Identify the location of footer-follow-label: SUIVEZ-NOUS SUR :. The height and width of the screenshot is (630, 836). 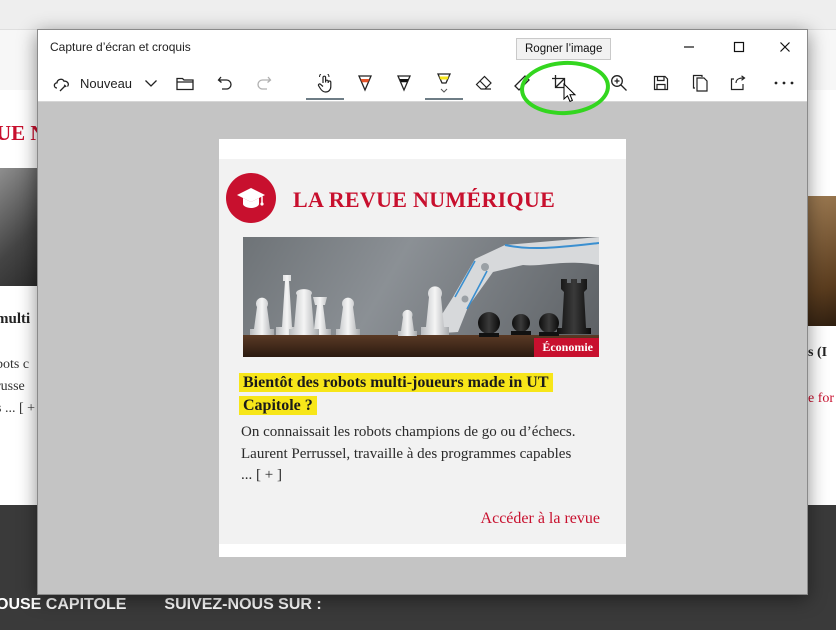
(243, 604).